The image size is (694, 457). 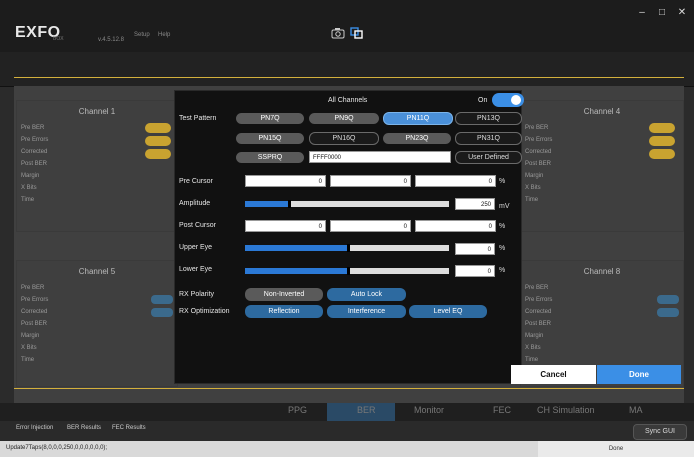 What do you see at coordinates (266, 204) in the screenshot?
I see `amplitude-slider-fill` at bounding box center [266, 204].